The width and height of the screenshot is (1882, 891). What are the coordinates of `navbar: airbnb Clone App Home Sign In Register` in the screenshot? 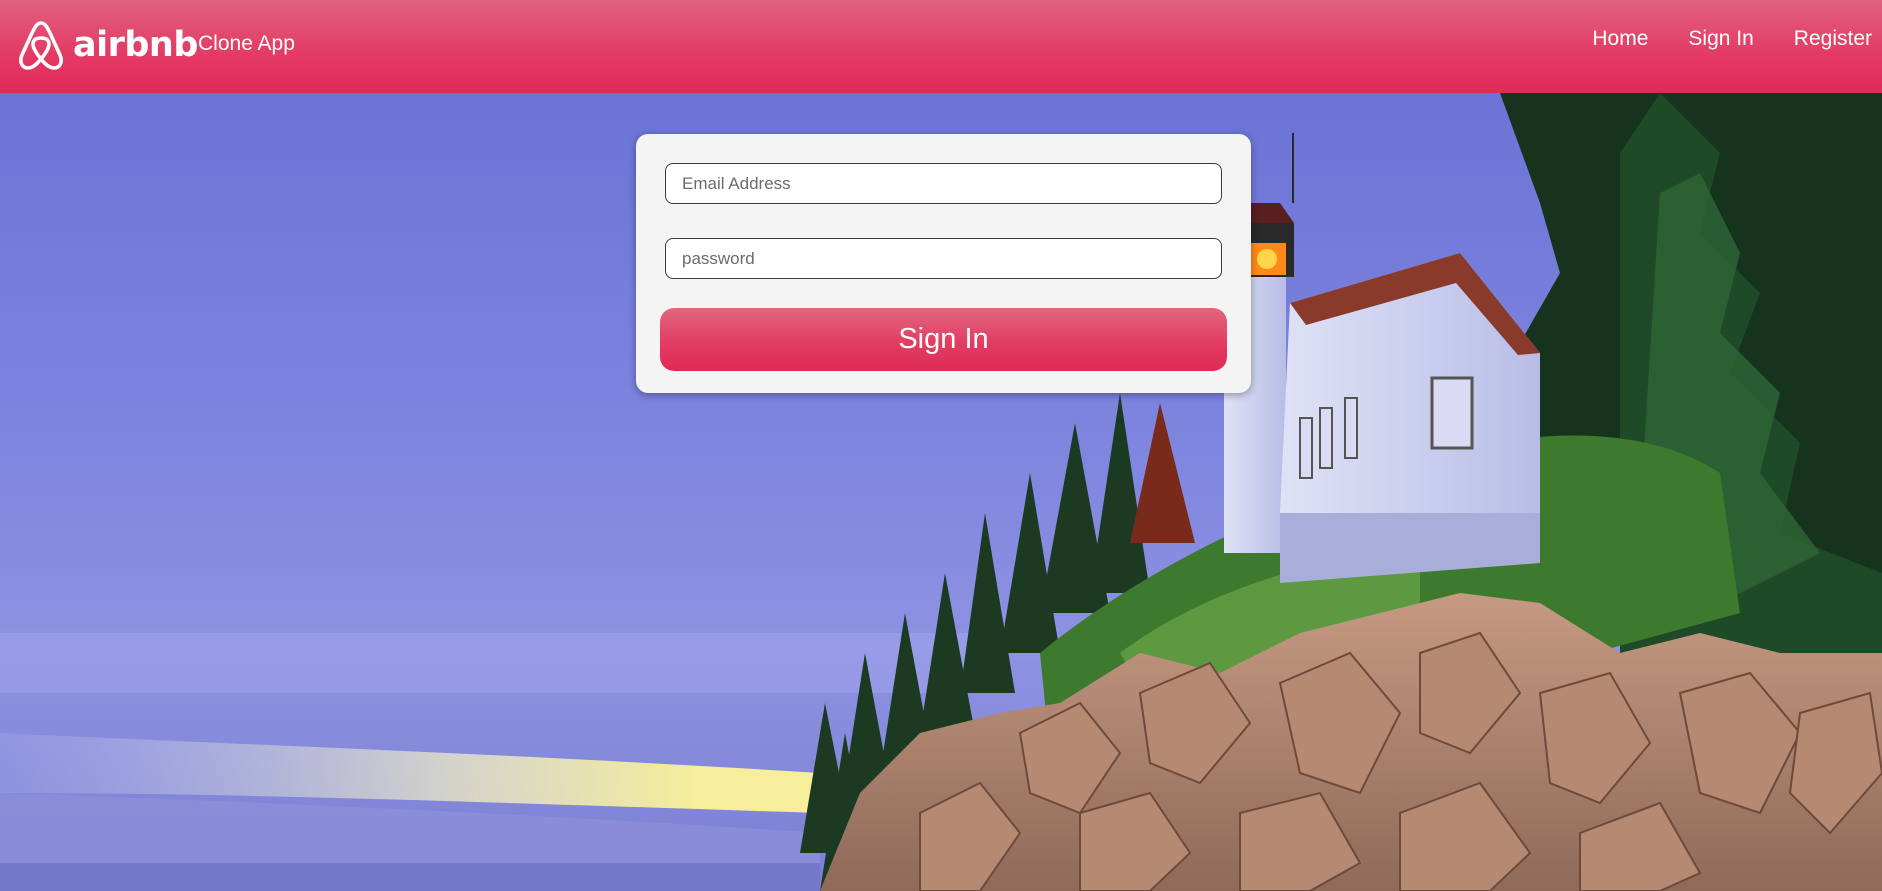 It's located at (941, 46).